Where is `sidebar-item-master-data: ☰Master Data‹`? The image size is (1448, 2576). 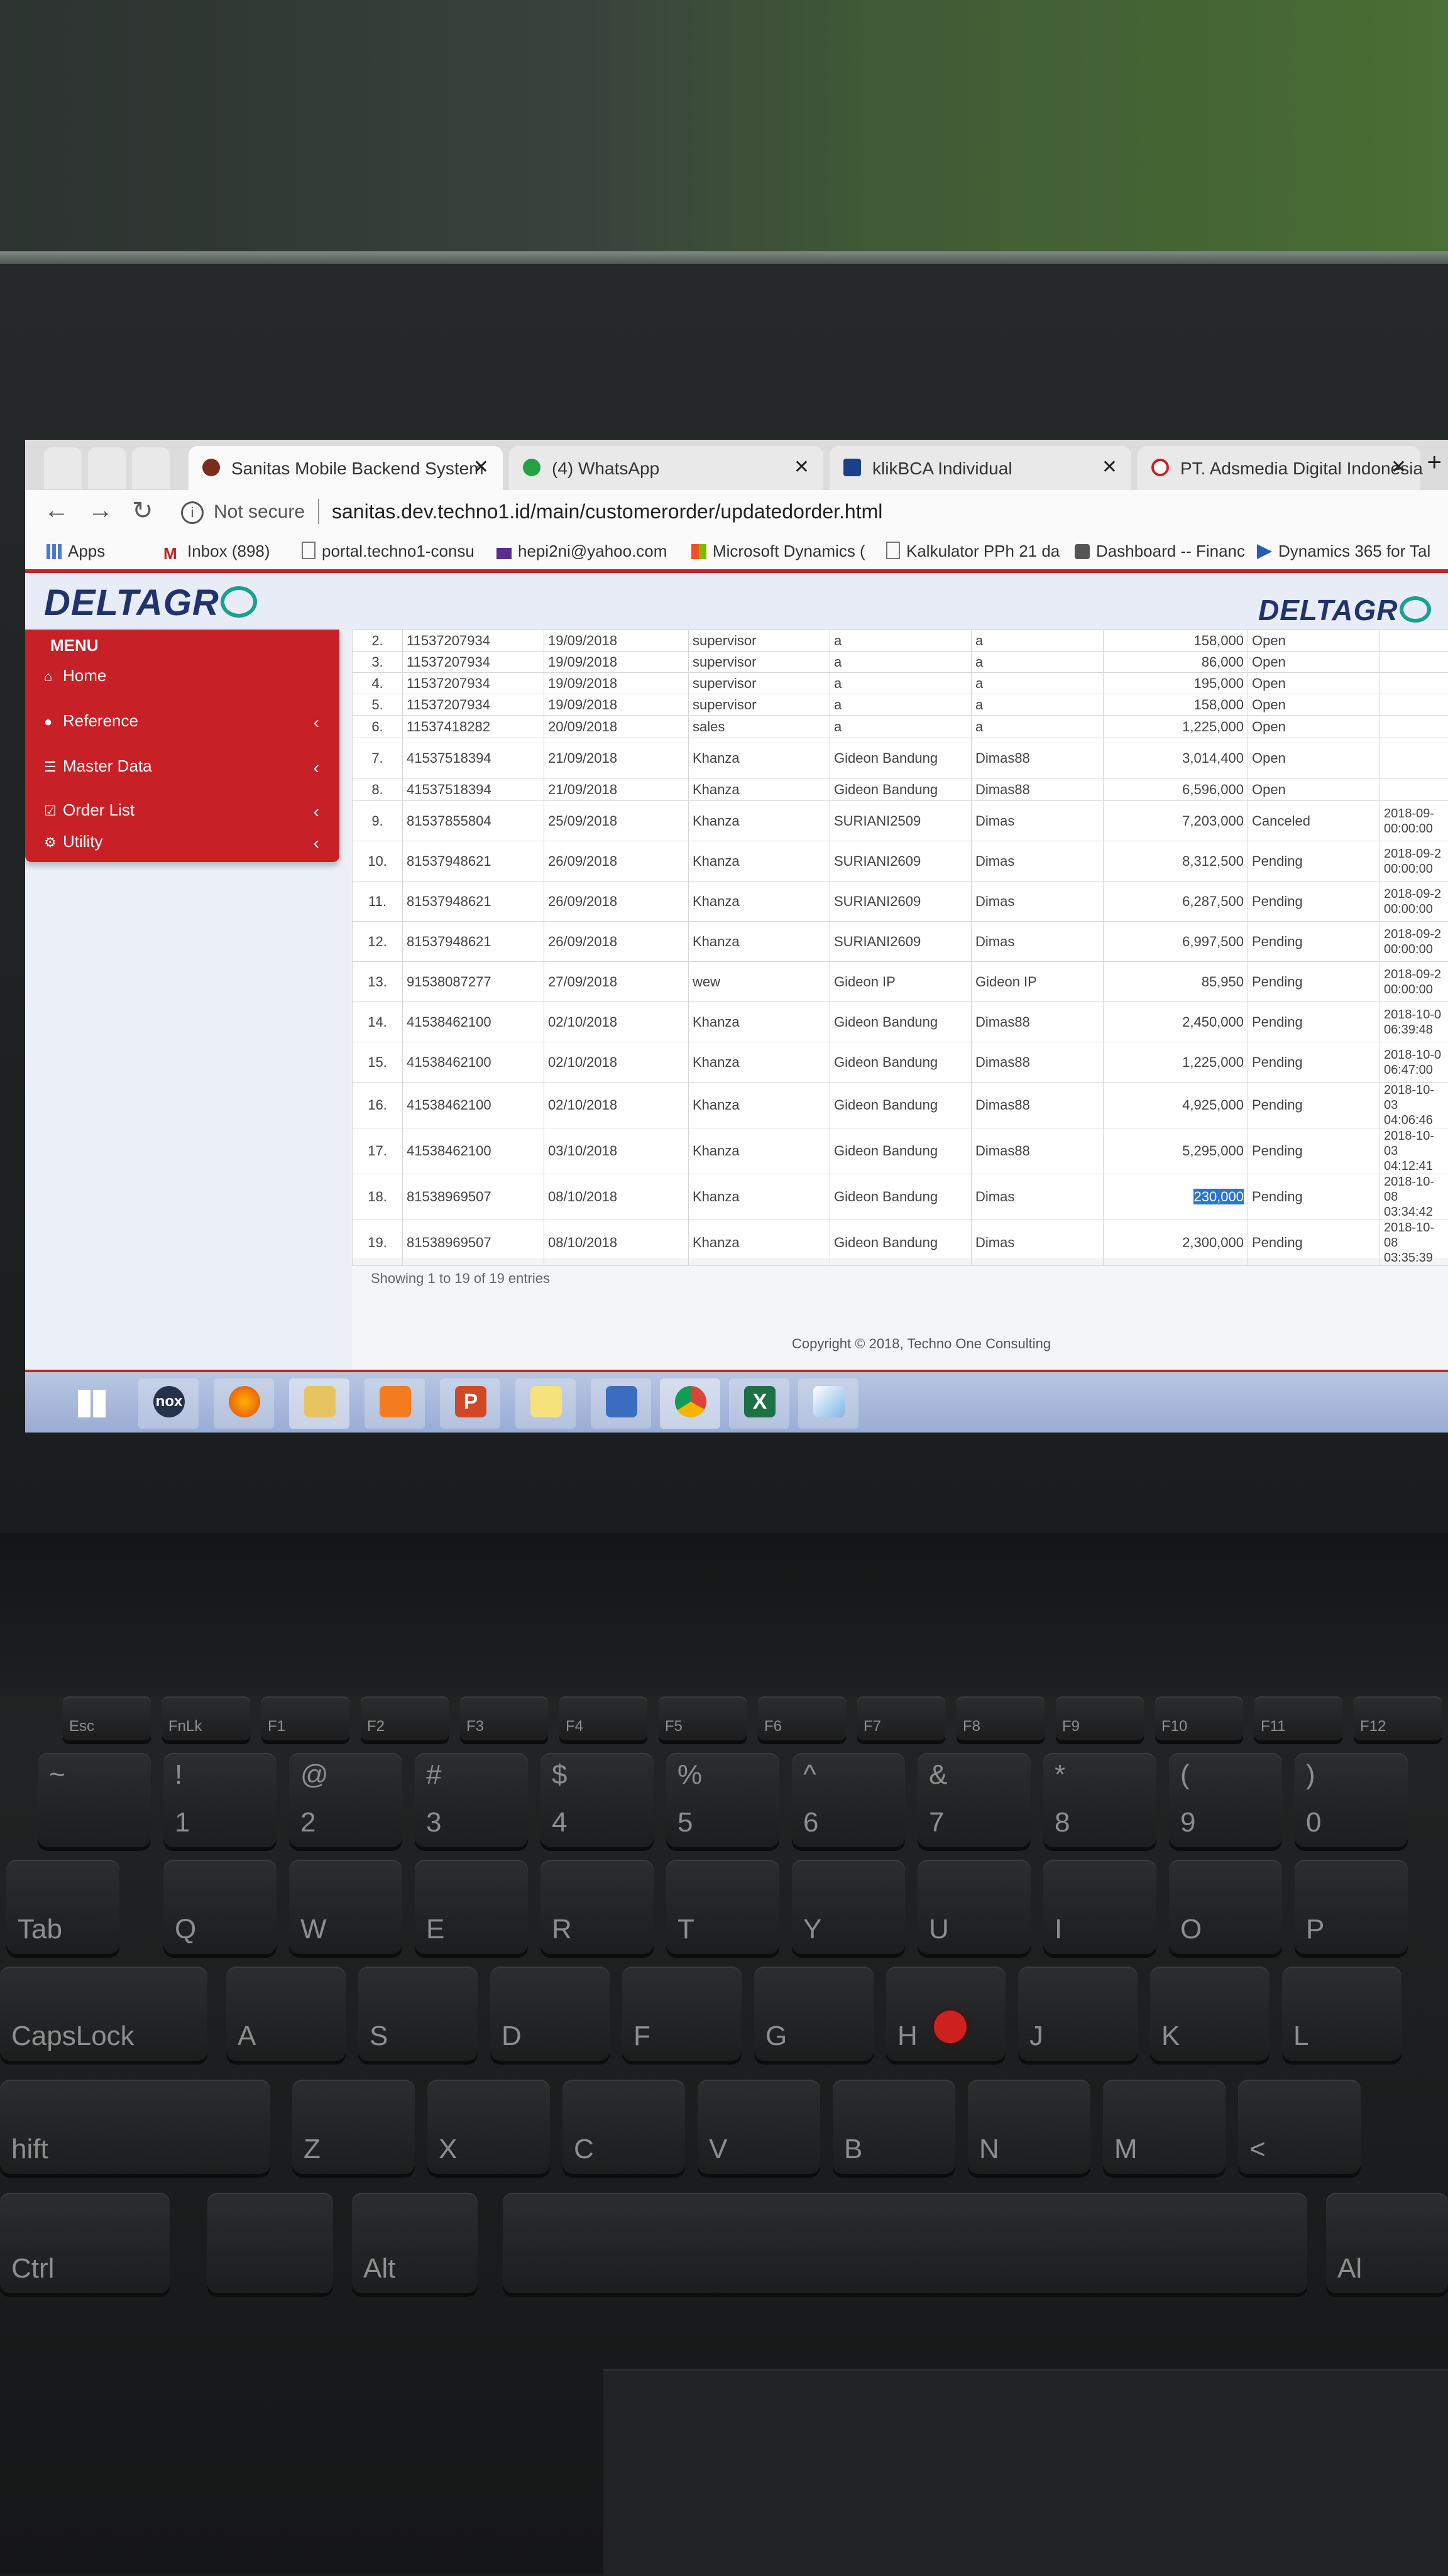
sidebar-item-master-data: ☰Master Data‹ is located at coordinates (185, 774).